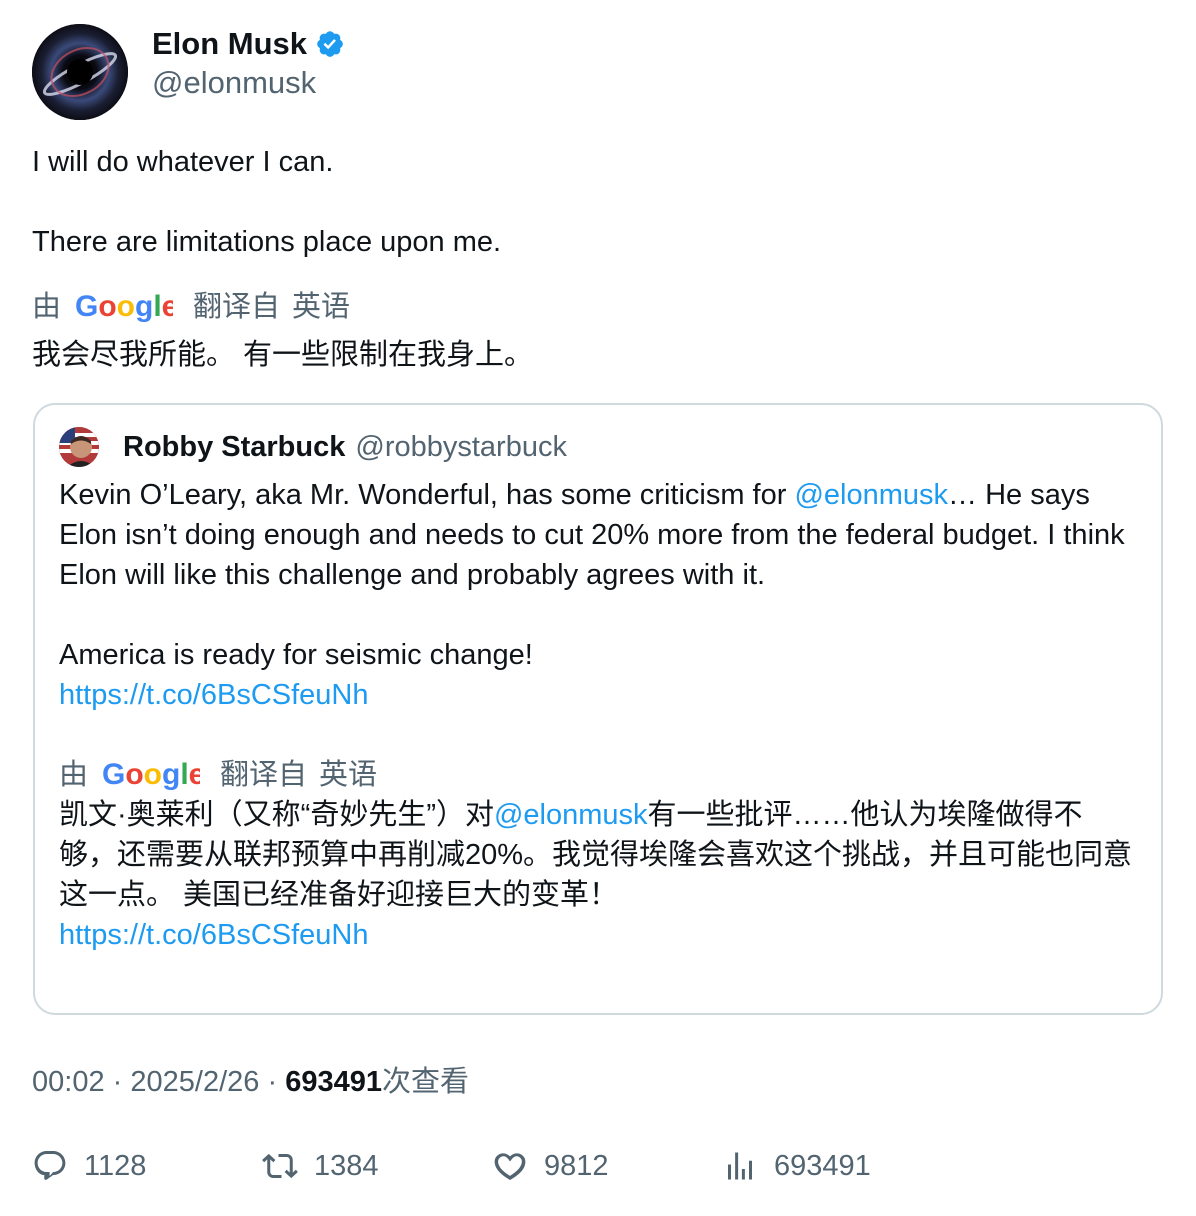 The width and height of the screenshot is (1196, 1216). What do you see at coordinates (50, 1165) in the screenshot?
I see `reply-icon` at bounding box center [50, 1165].